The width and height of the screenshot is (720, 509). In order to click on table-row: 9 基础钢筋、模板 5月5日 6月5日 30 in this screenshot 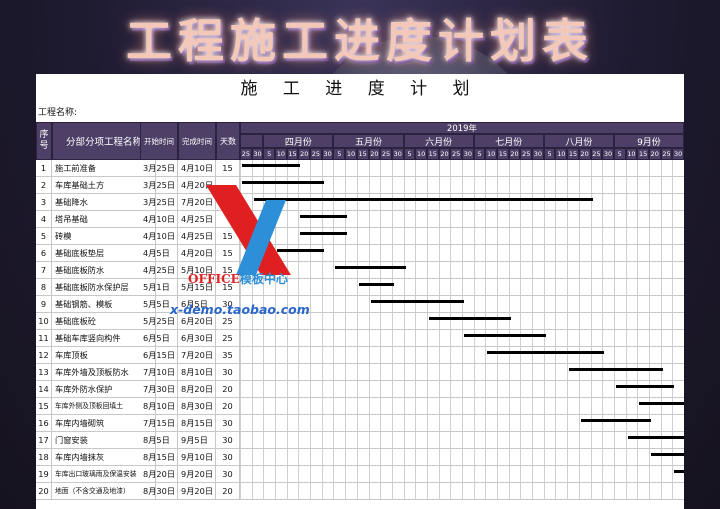, I will do `click(360, 304)`.